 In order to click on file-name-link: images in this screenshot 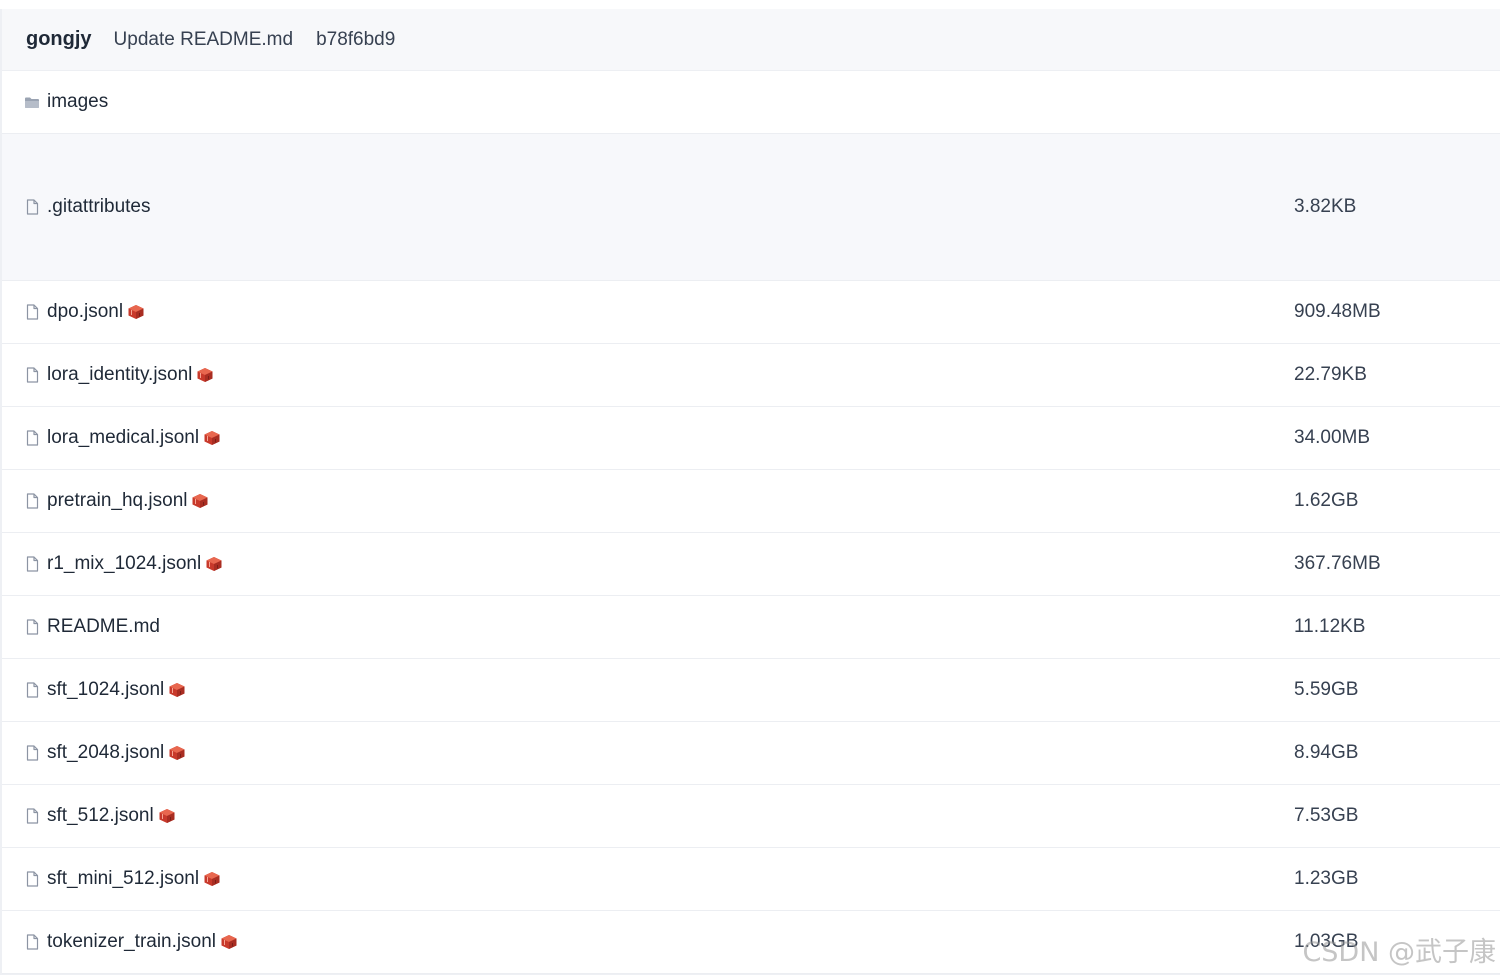, I will do `click(77, 102)`.